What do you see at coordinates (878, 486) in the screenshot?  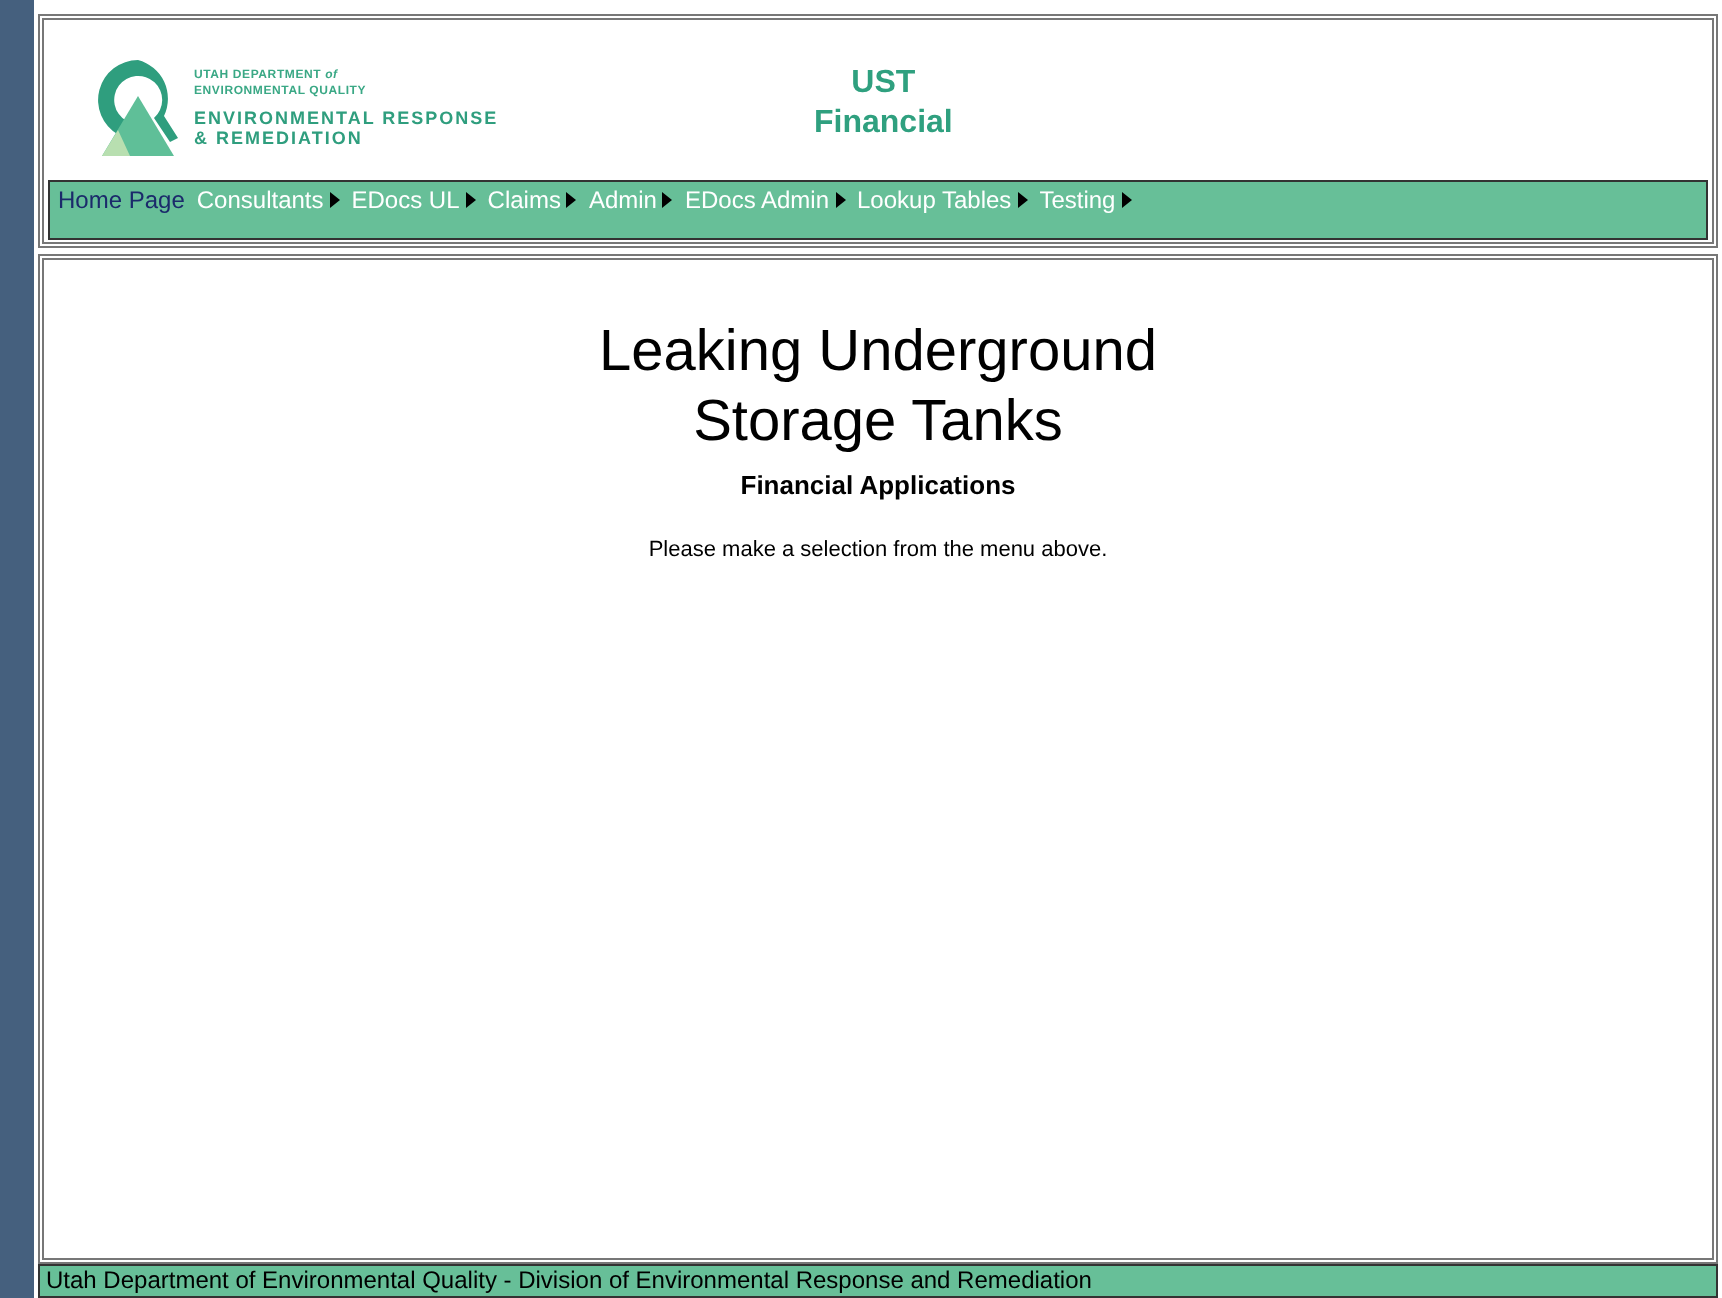 I see `subtitle: Financial Applications` at bounding box center [878, 486].